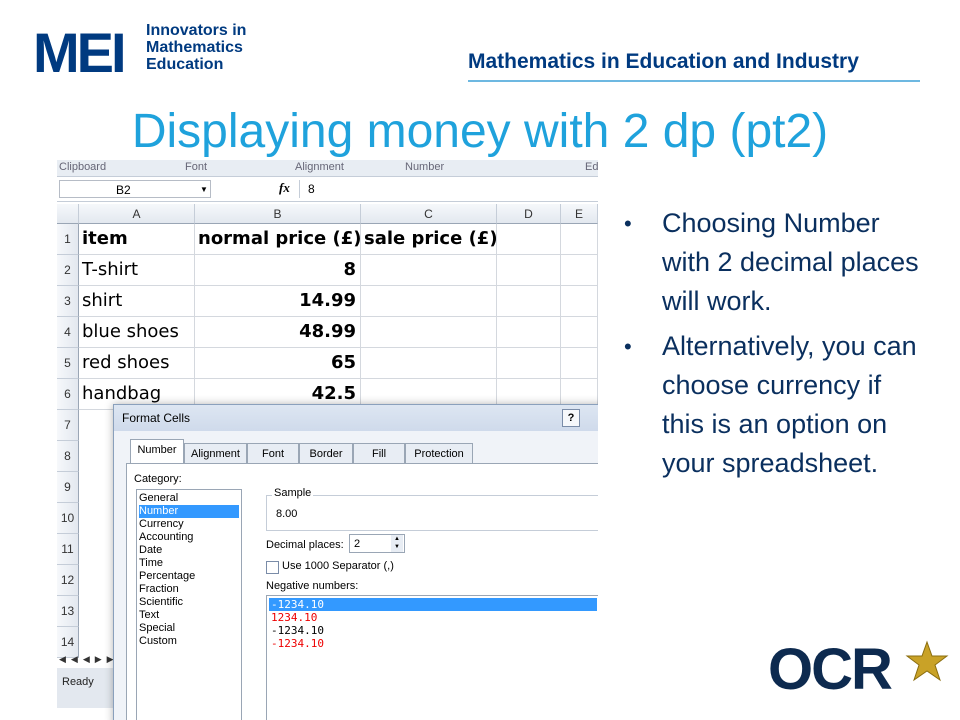 This screenshot has width=960, height=720. What do you see at coordinates (137, 301) in the screenshot?
I see `cell-a3: shirt` at bounding box center [137, 301].